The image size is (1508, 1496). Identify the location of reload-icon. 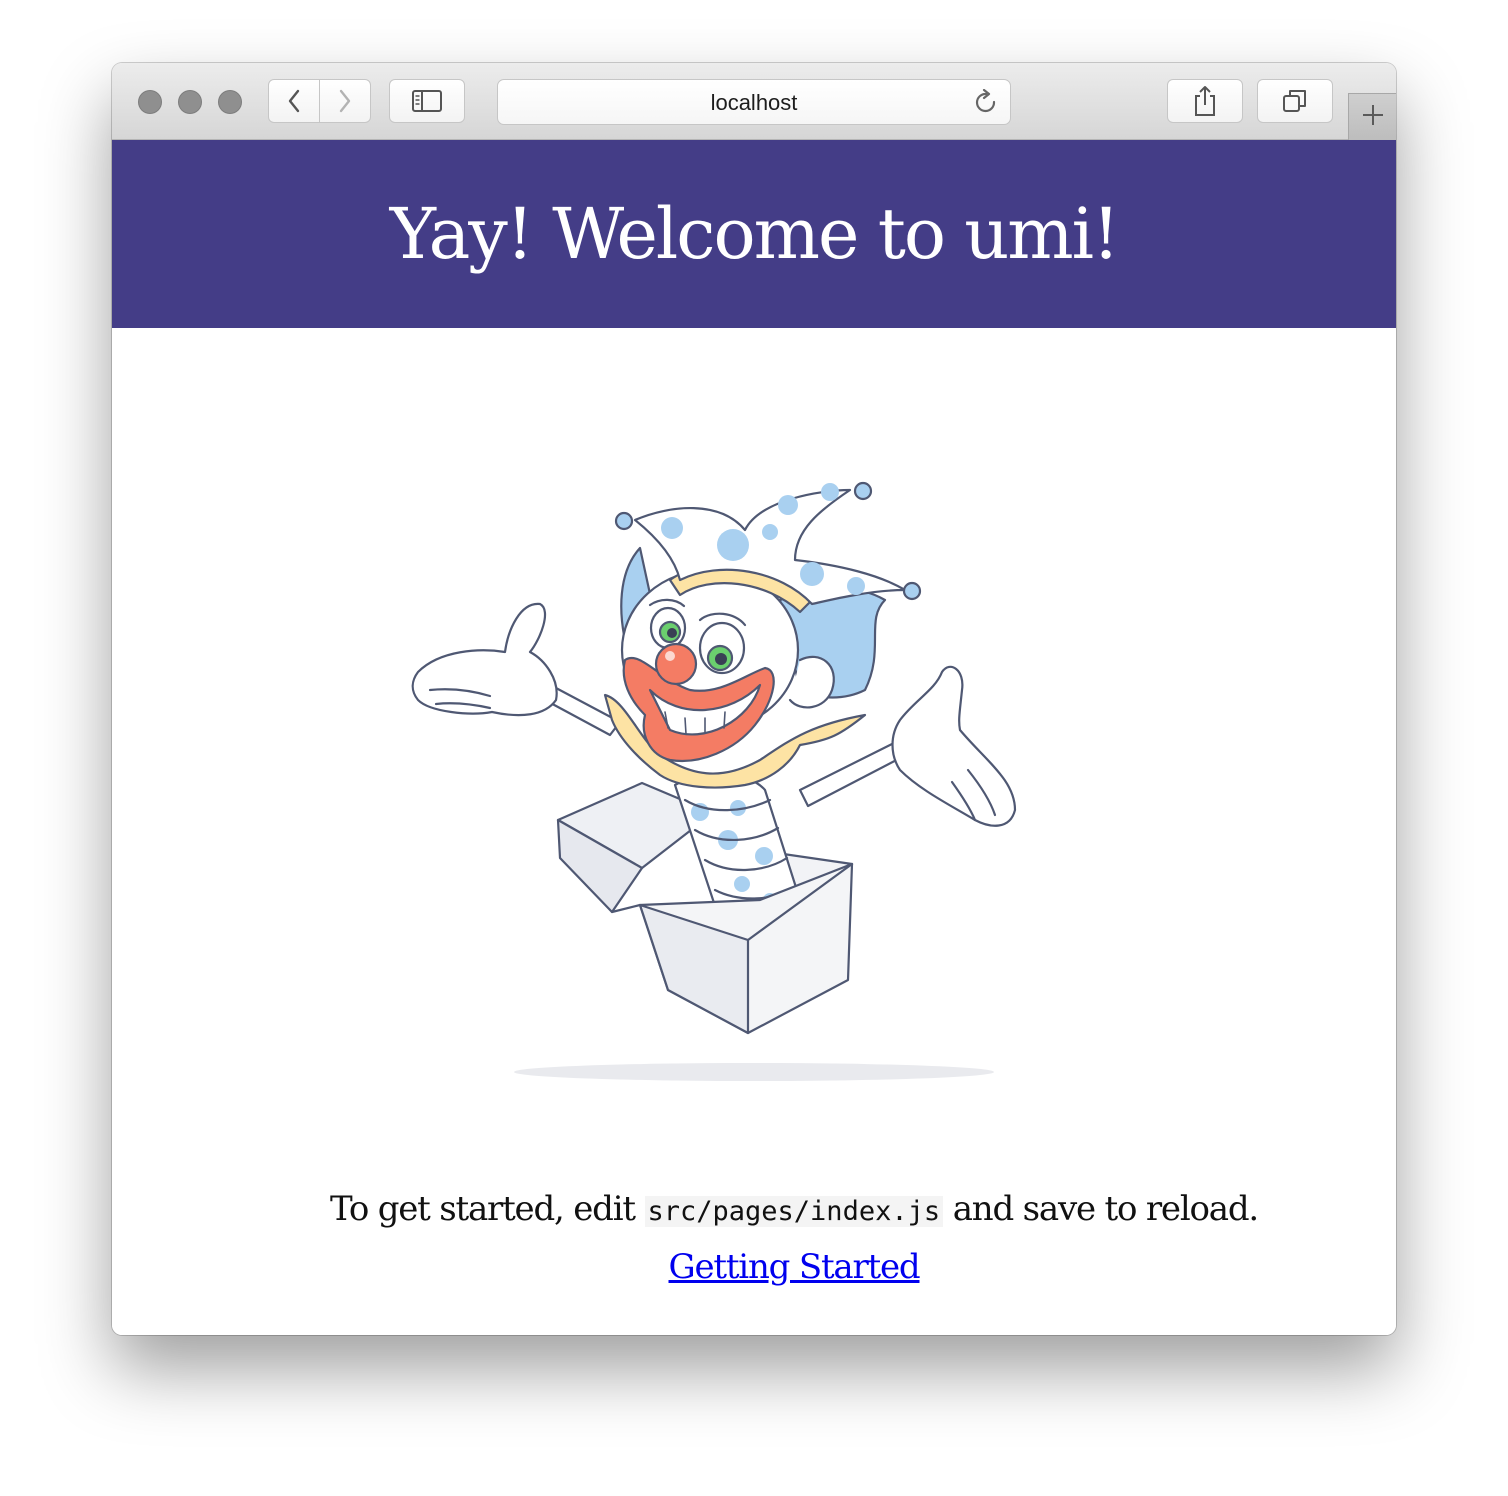
(986, 105).